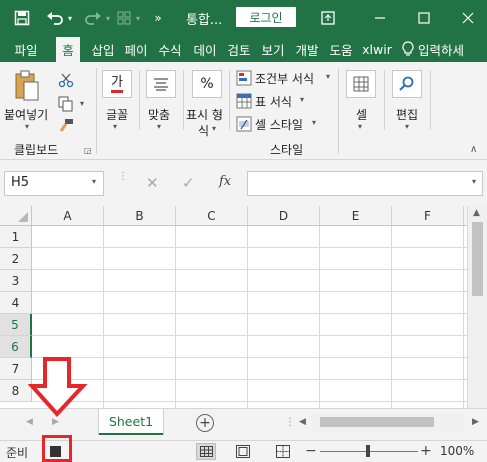 The width and height of the screenshot is (487, 462). What do you see at coordinates (243, 451) in the screenshot?
I see `page-layout-view-icon` at bounding box center [243, 451].